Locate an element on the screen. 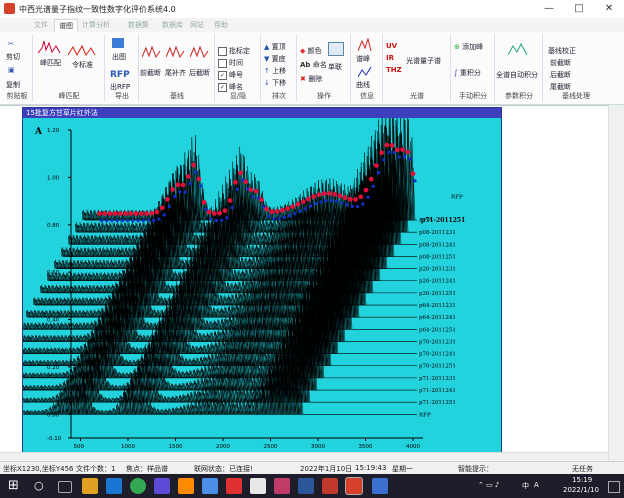  lang-indicator: A is located at coordinates (536, 485).